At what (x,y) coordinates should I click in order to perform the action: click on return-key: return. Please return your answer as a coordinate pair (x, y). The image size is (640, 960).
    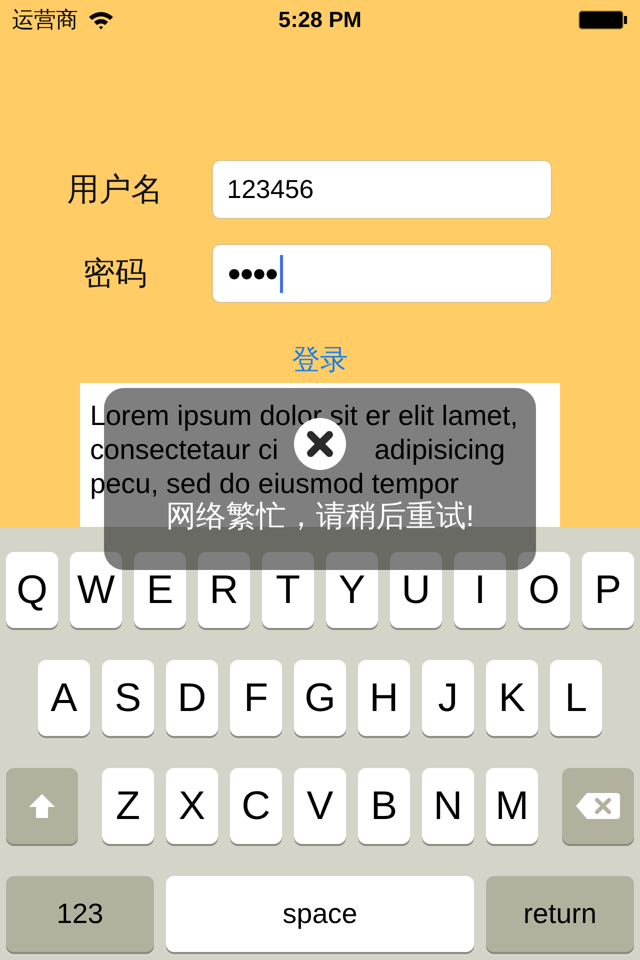
    Looking at the image, I should click on (560, 914).